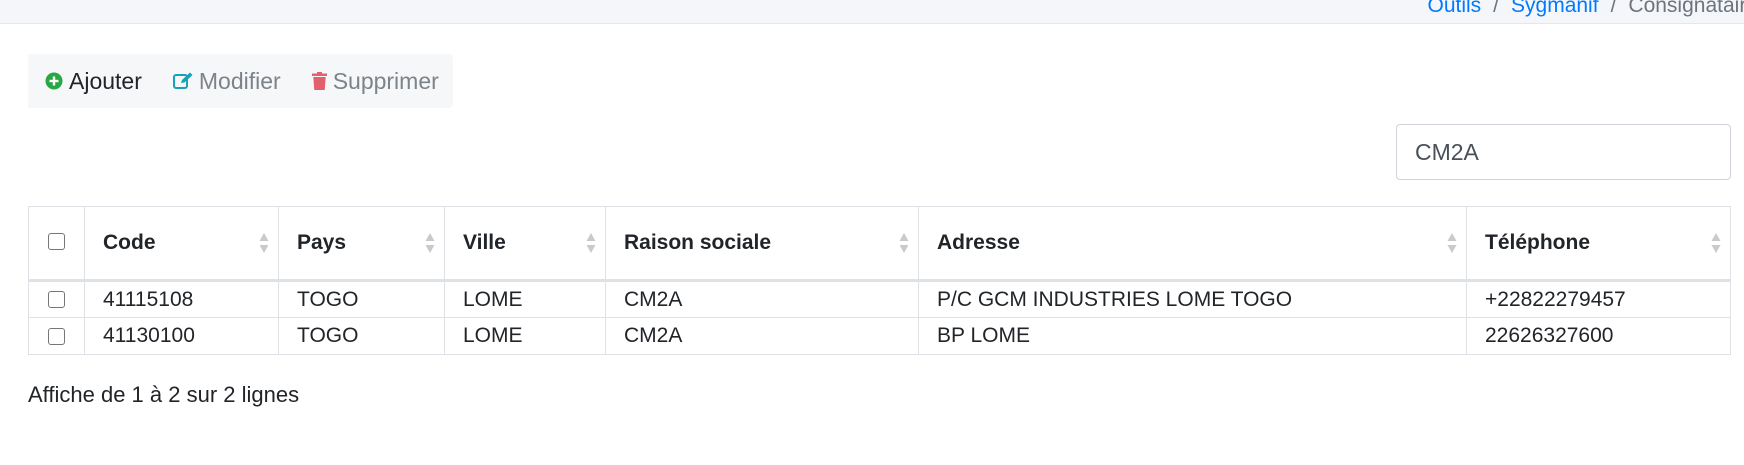 The image size is (1744, 465). Describe the element at coordinates (1454, 8) in the screenshot. I see `breadcrumb-outils: Outils` at that location.